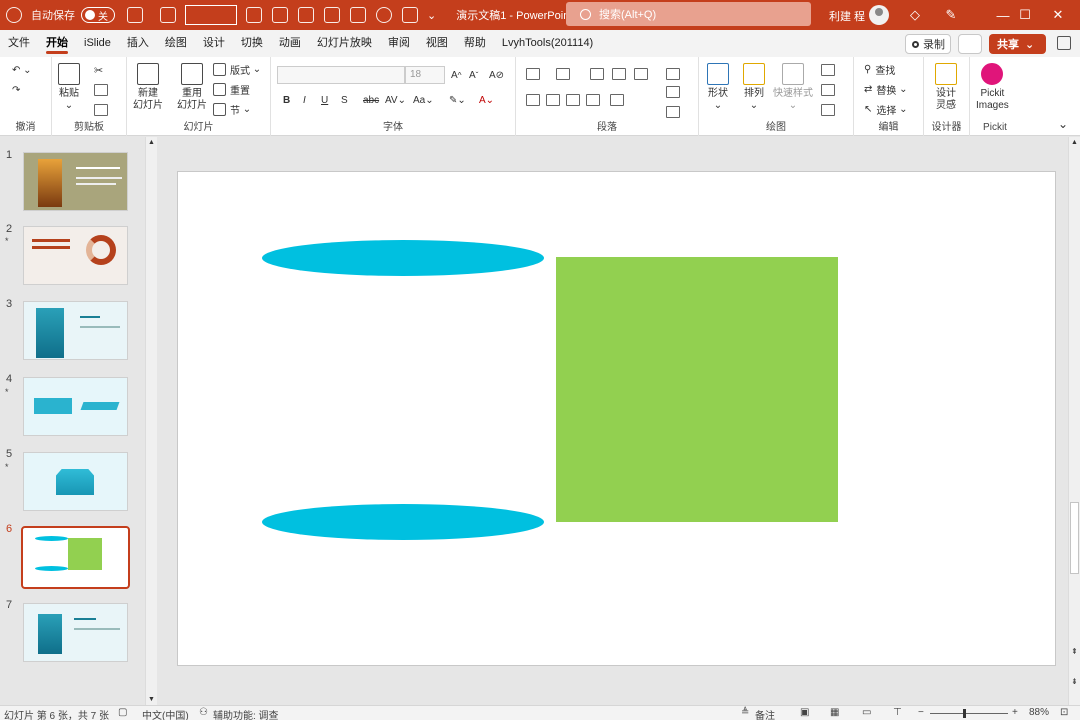 Image resolution: width=1080 pixels, height=720 pixels. Describe the element at coordinates (1074, 538) in the screenshot. I see `scroll-thumb` at that location.